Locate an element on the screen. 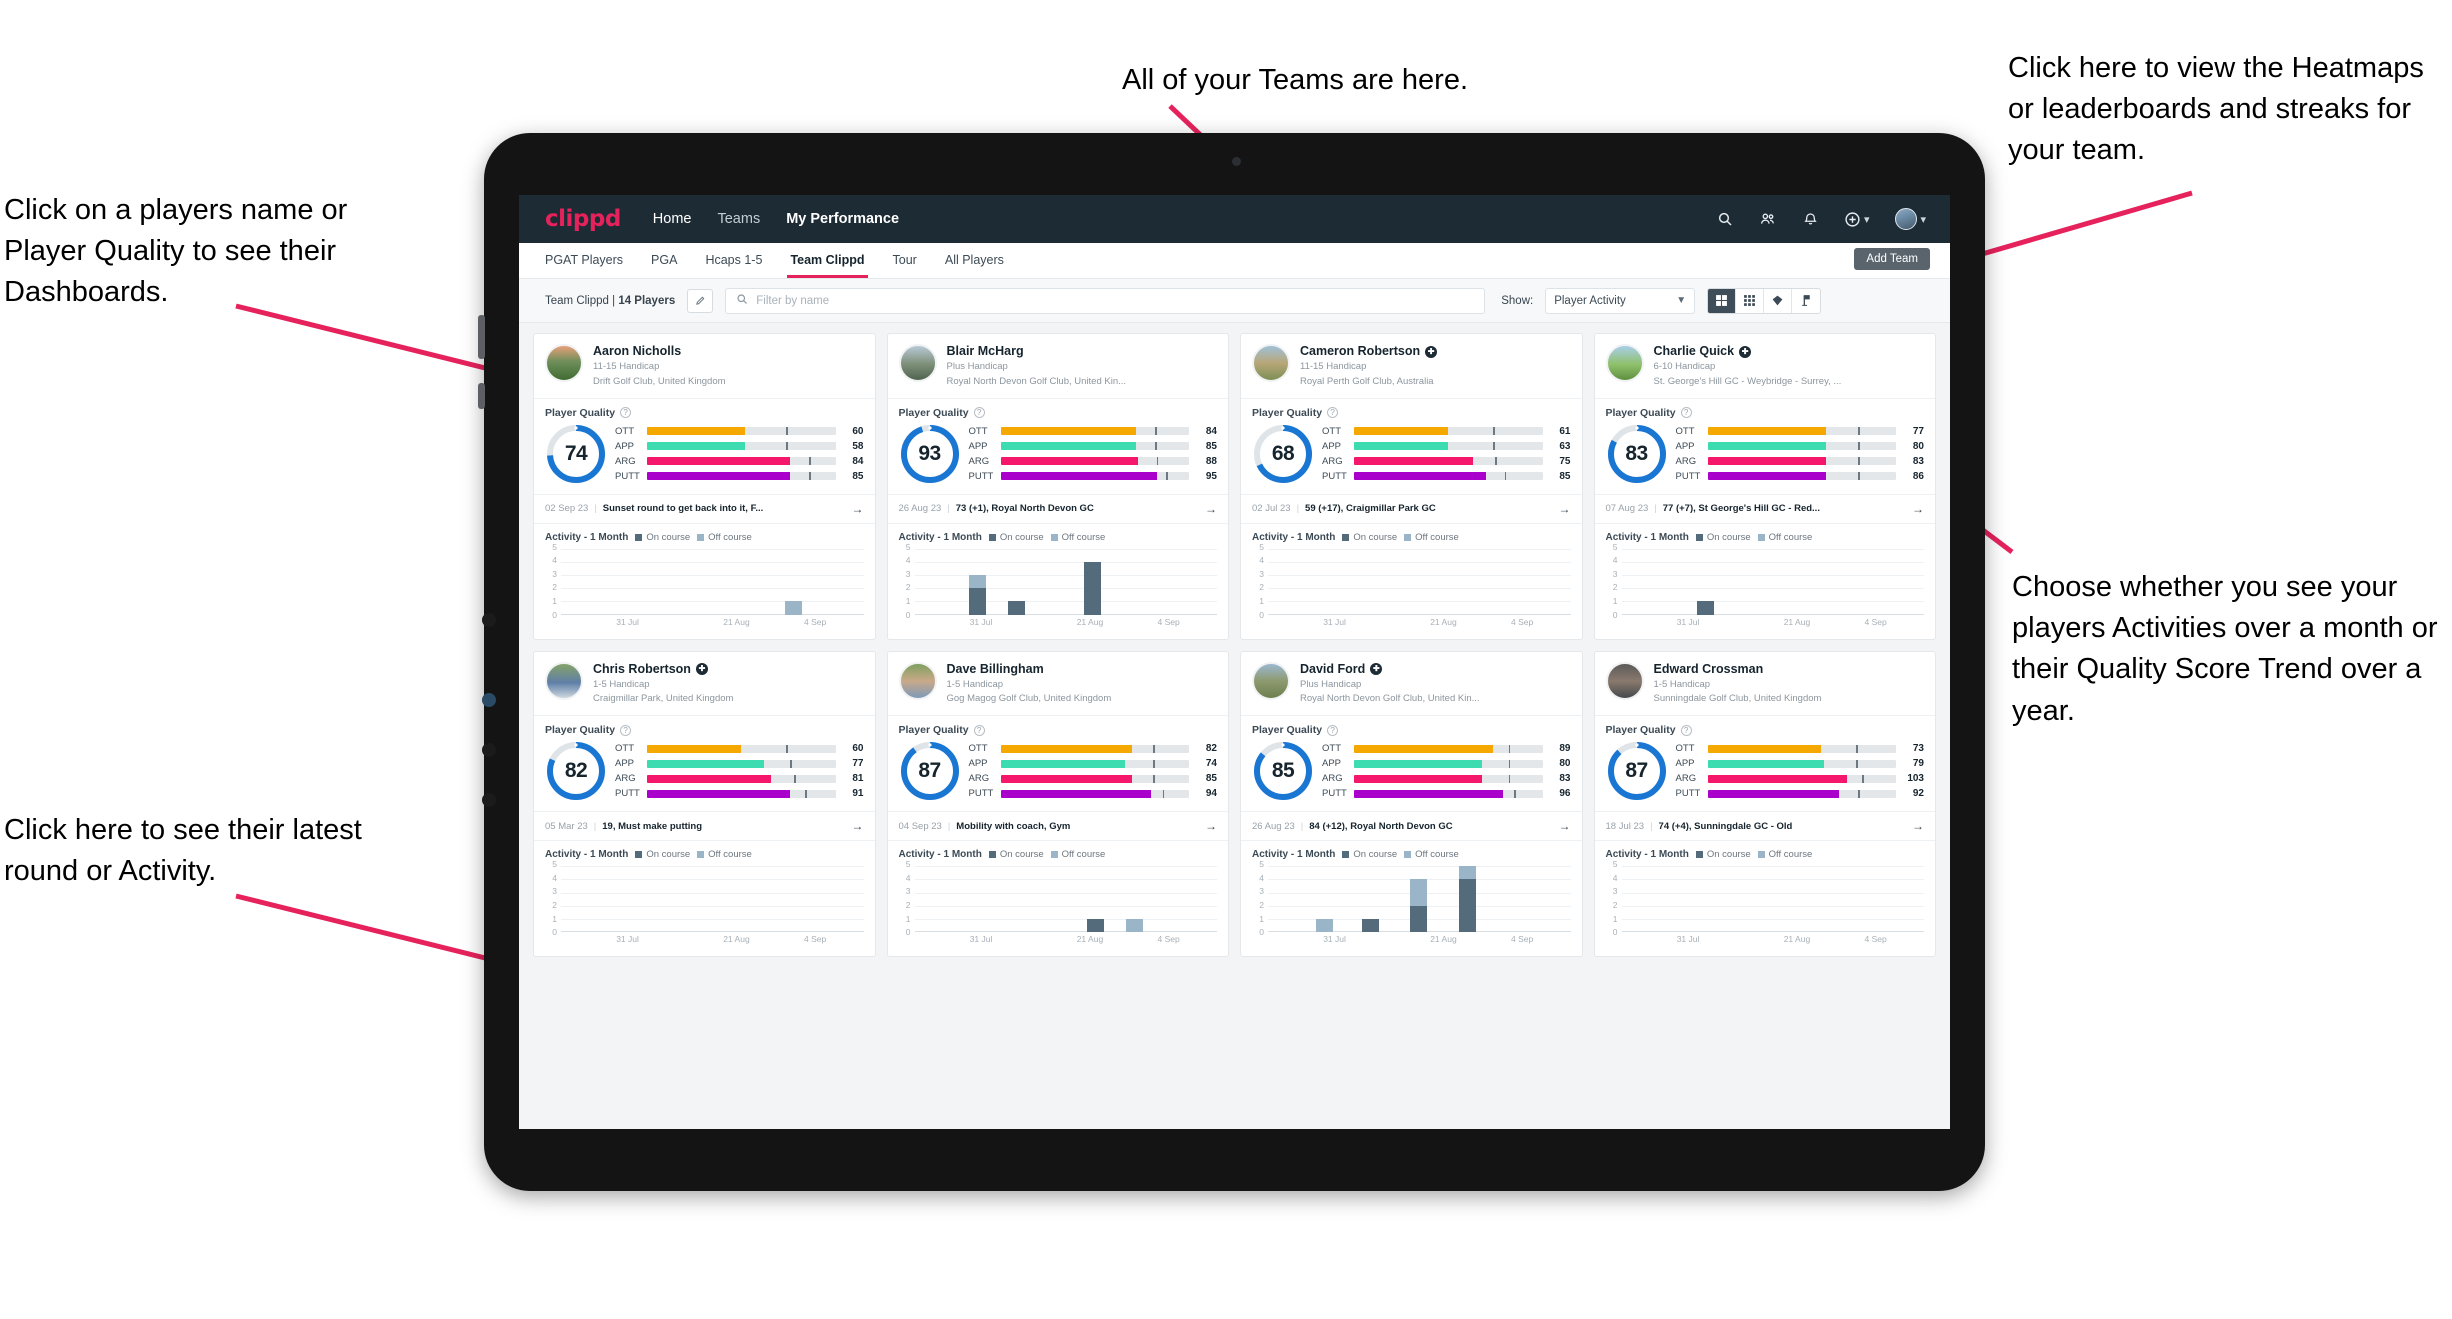  latest-round-row: 18 Jul 23 | 74 (+4), Sunningdale GC - Old → is located at coordinates (1764, 826).